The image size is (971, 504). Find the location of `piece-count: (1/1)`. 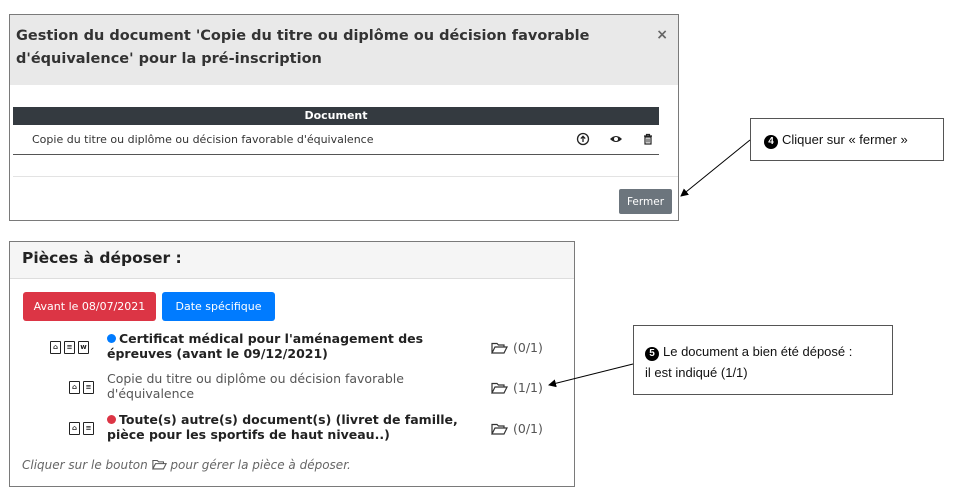

piece-count: (1/1) is located at coordinates (528, 387).